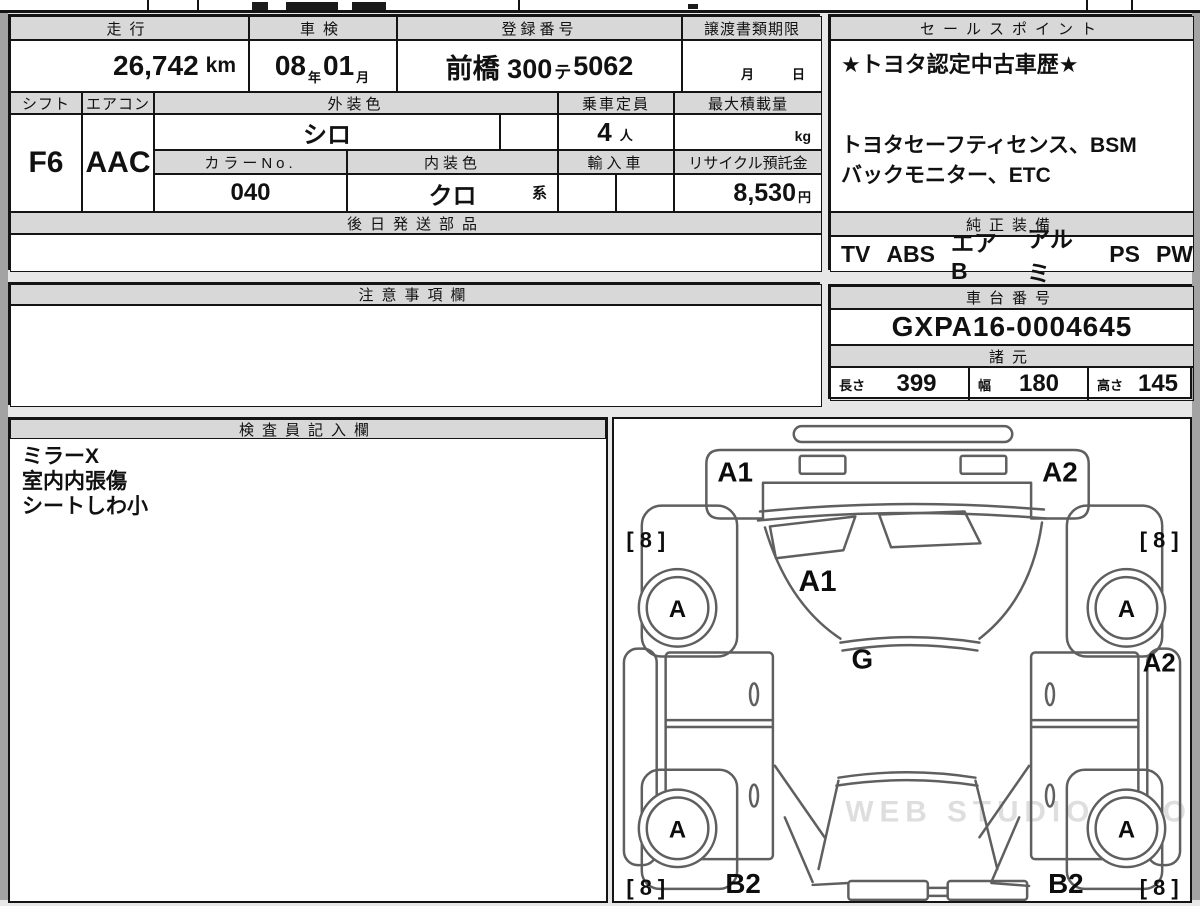 The height and width of the screenshot is (906, 1200). I want to click on sales-line-1: ★トヨタ認定中古車歴★, so click(960, 64).